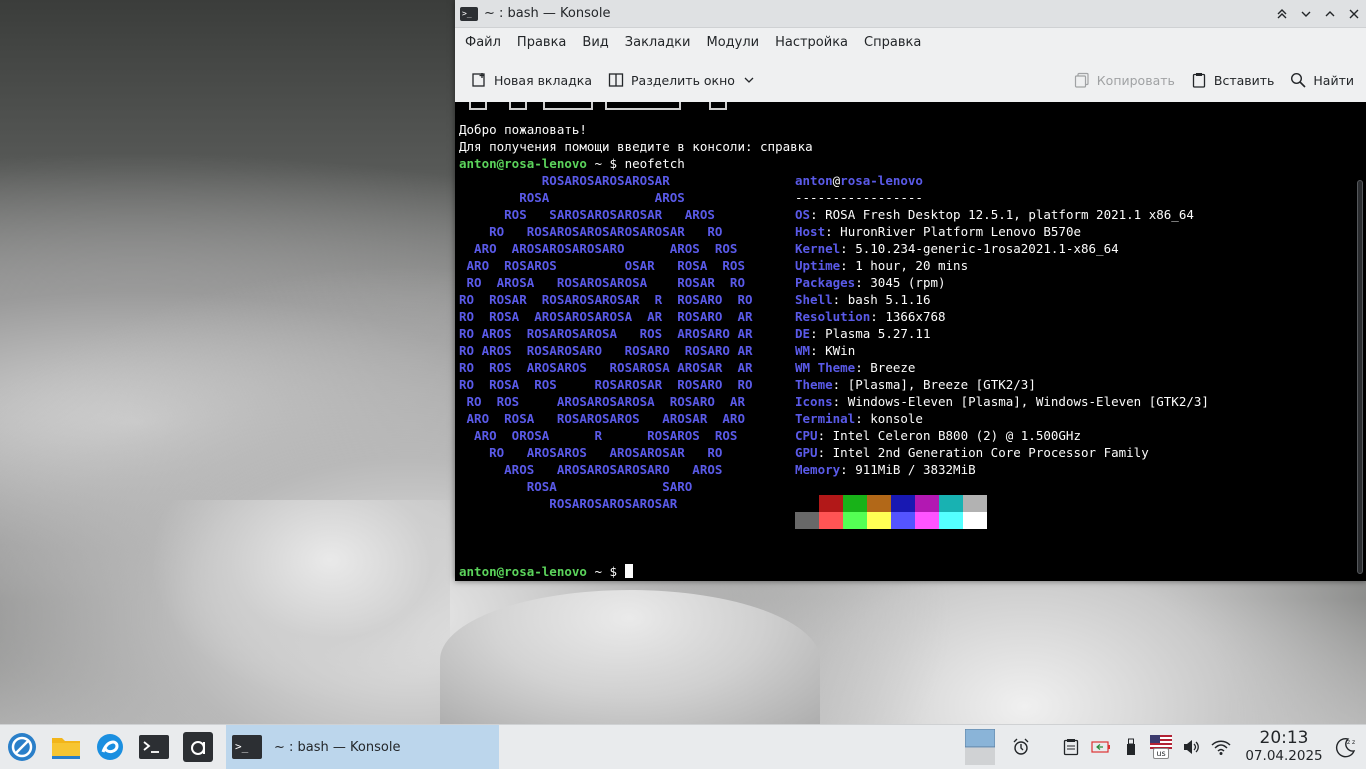 The image size is (1366, 769). Describe the element at coordinates (658, 43) in the screenshot. I see `menu-bookmarks: Закладки` at that location.